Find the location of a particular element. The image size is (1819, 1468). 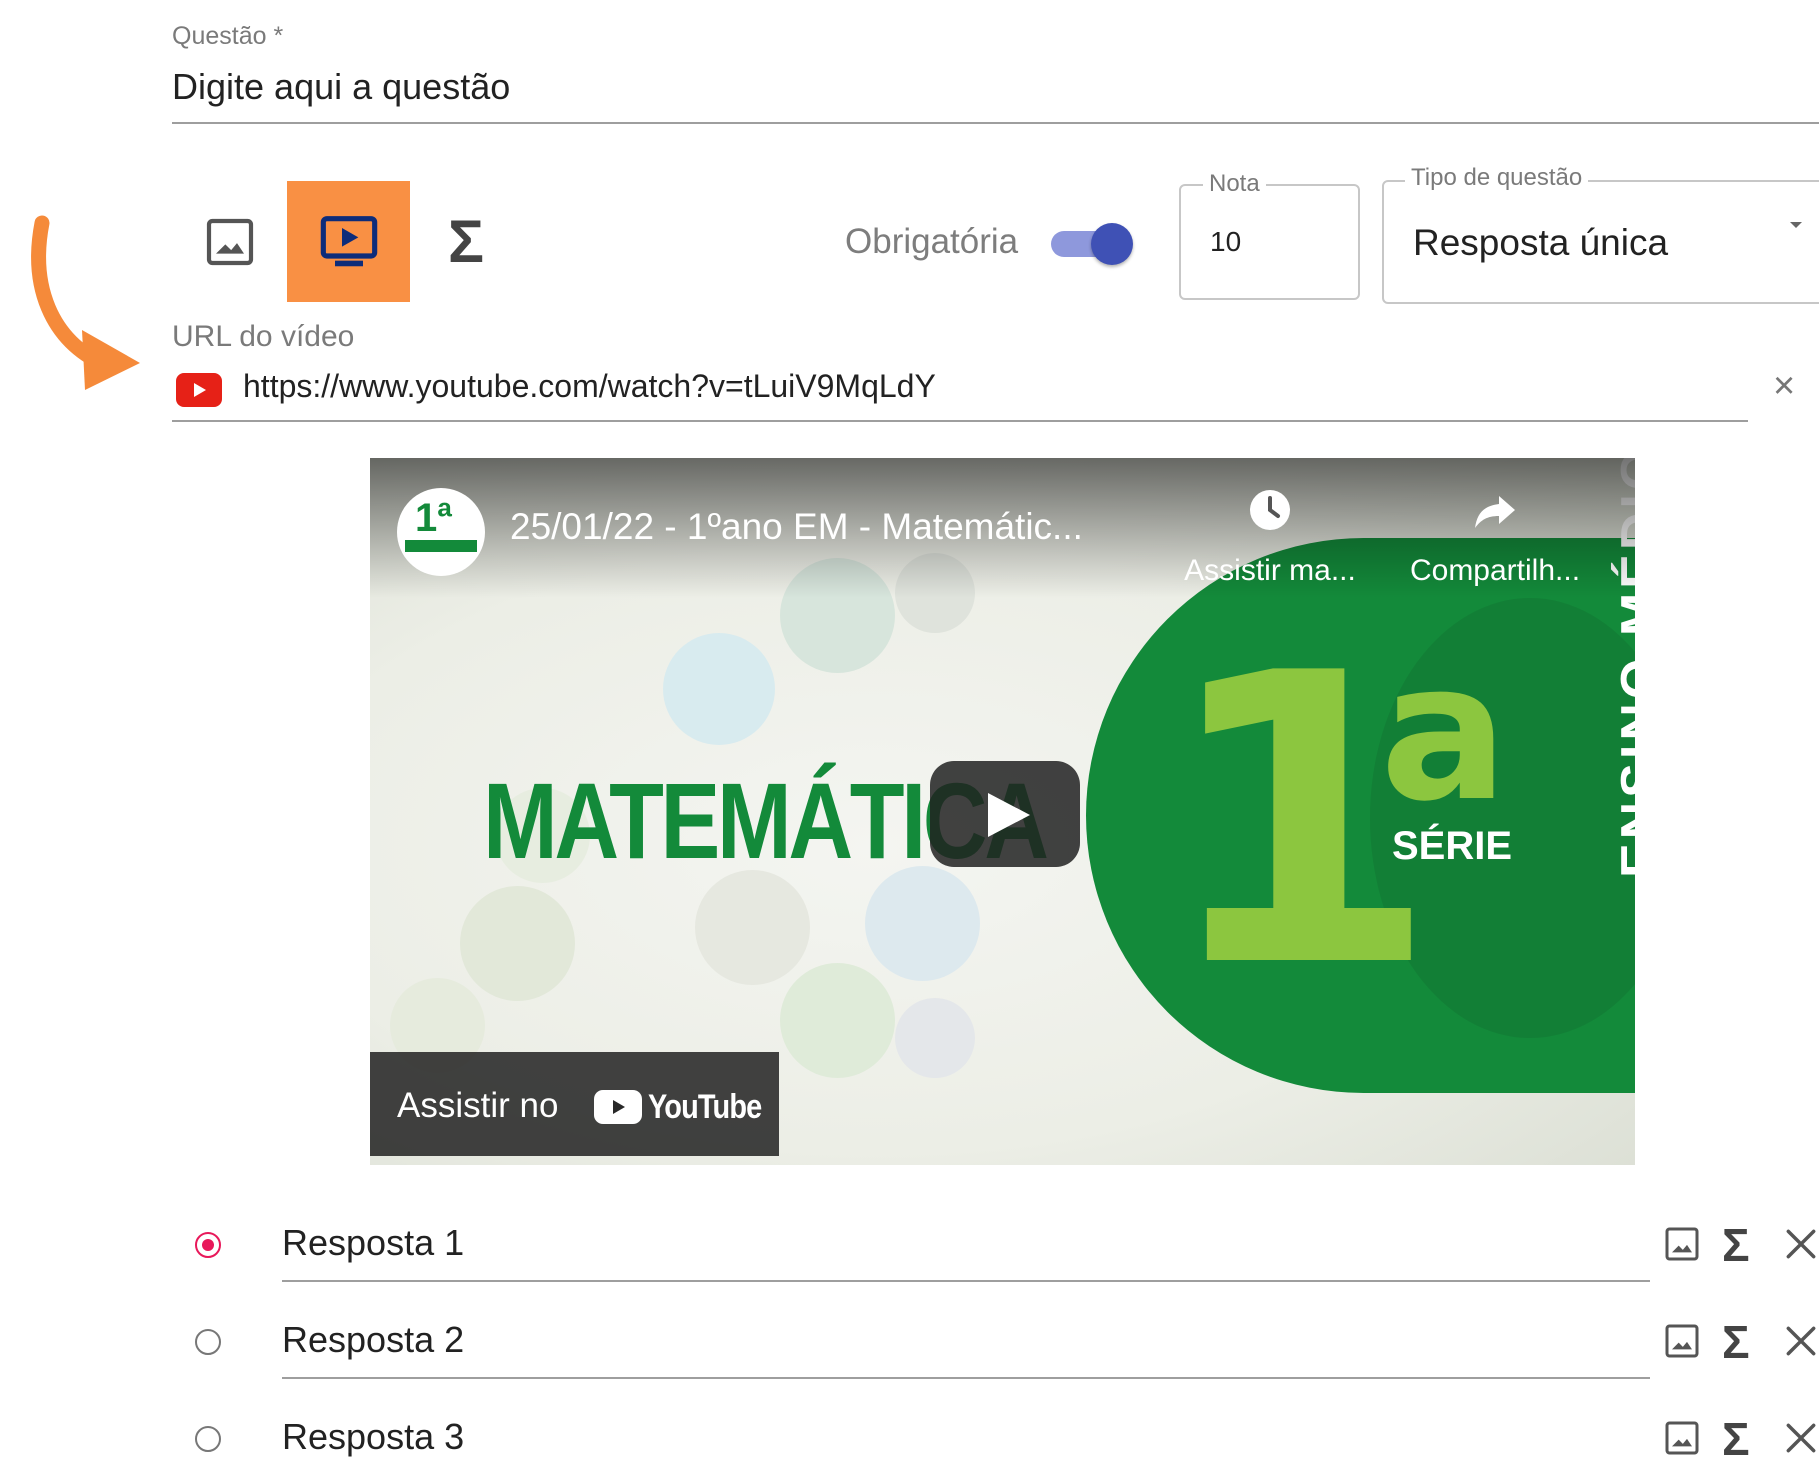

channel-avatar: 1ª is located at coordinates (441, 532).